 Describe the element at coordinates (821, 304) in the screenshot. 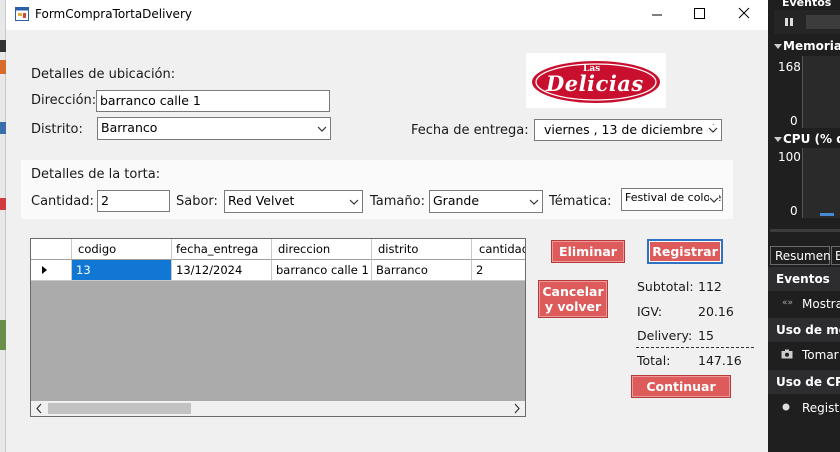

I see `mostrar-eventos-link: Mostra` at that location.